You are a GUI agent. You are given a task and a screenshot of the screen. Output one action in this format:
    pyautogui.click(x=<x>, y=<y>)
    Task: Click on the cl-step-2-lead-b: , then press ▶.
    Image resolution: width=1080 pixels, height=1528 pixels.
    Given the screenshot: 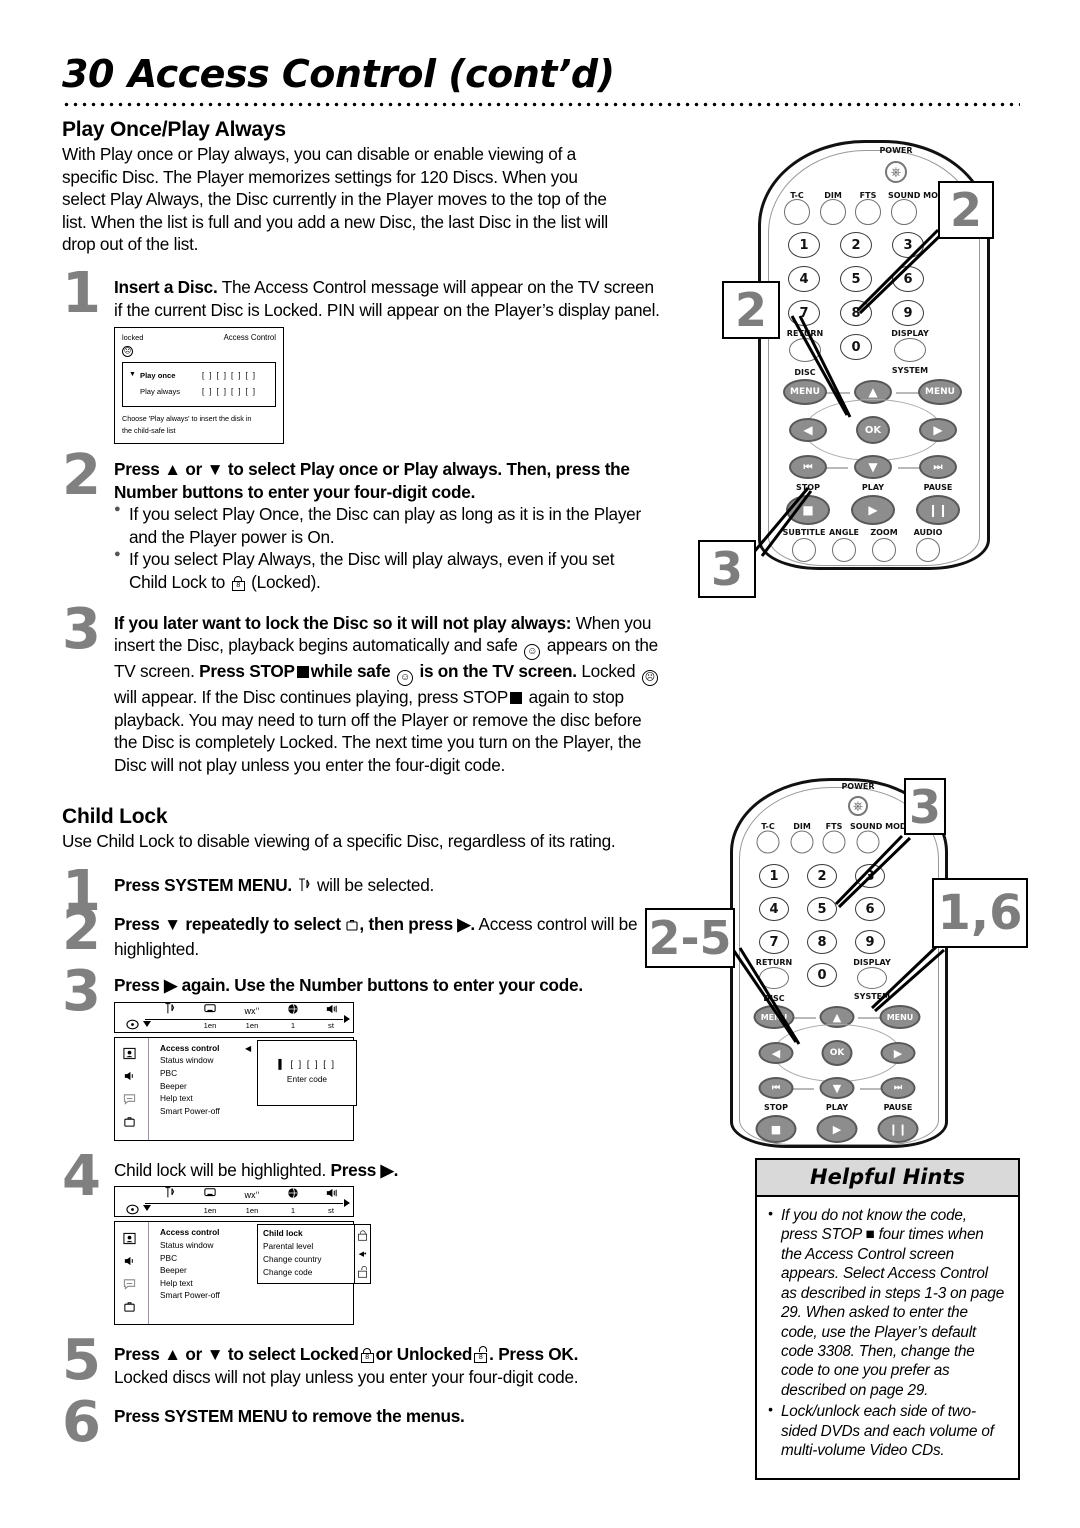 What is the action you would take?
    pyautogui.click(x=417, y=923)
    